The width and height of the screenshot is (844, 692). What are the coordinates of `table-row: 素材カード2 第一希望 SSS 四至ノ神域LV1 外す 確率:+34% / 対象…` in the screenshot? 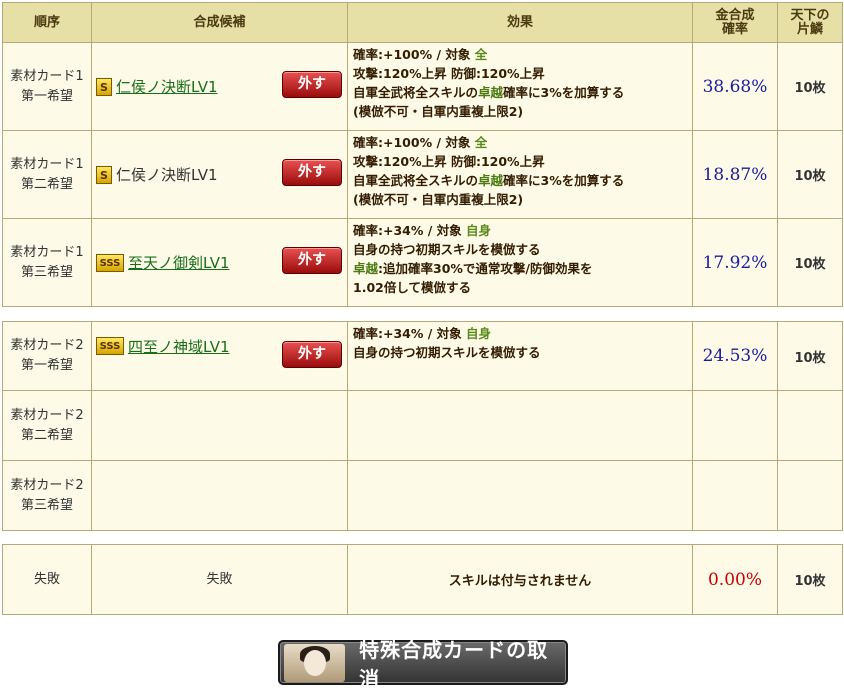 It's located at (422, 356).